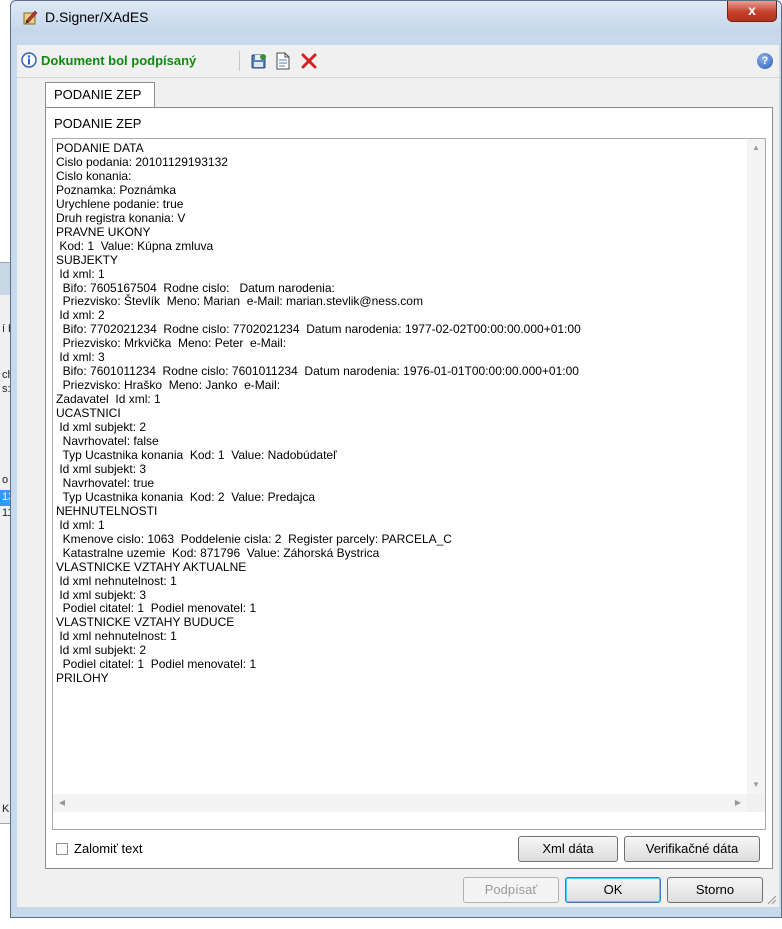 This screenshot has width=782, height=929. What do you see at coordinates (511, 890) in the screenshot?
I see `sign-button: Podpísať` at bounding box center [511, 890].